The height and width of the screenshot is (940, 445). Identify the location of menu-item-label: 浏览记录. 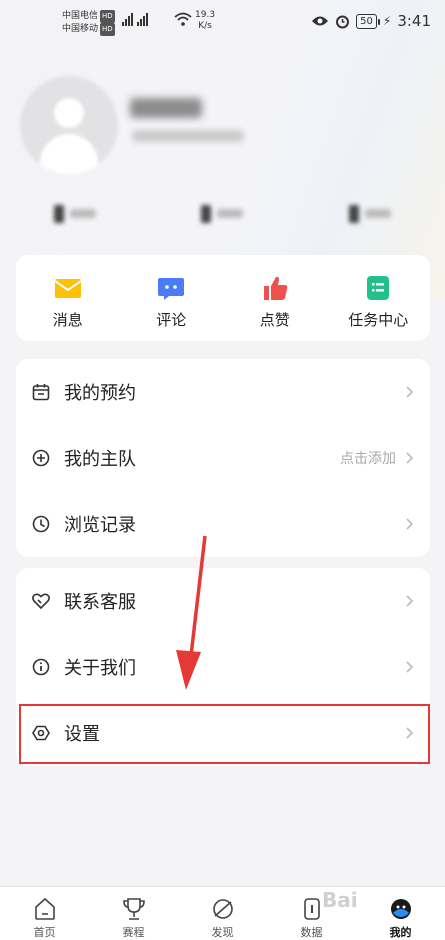
(100, 525).